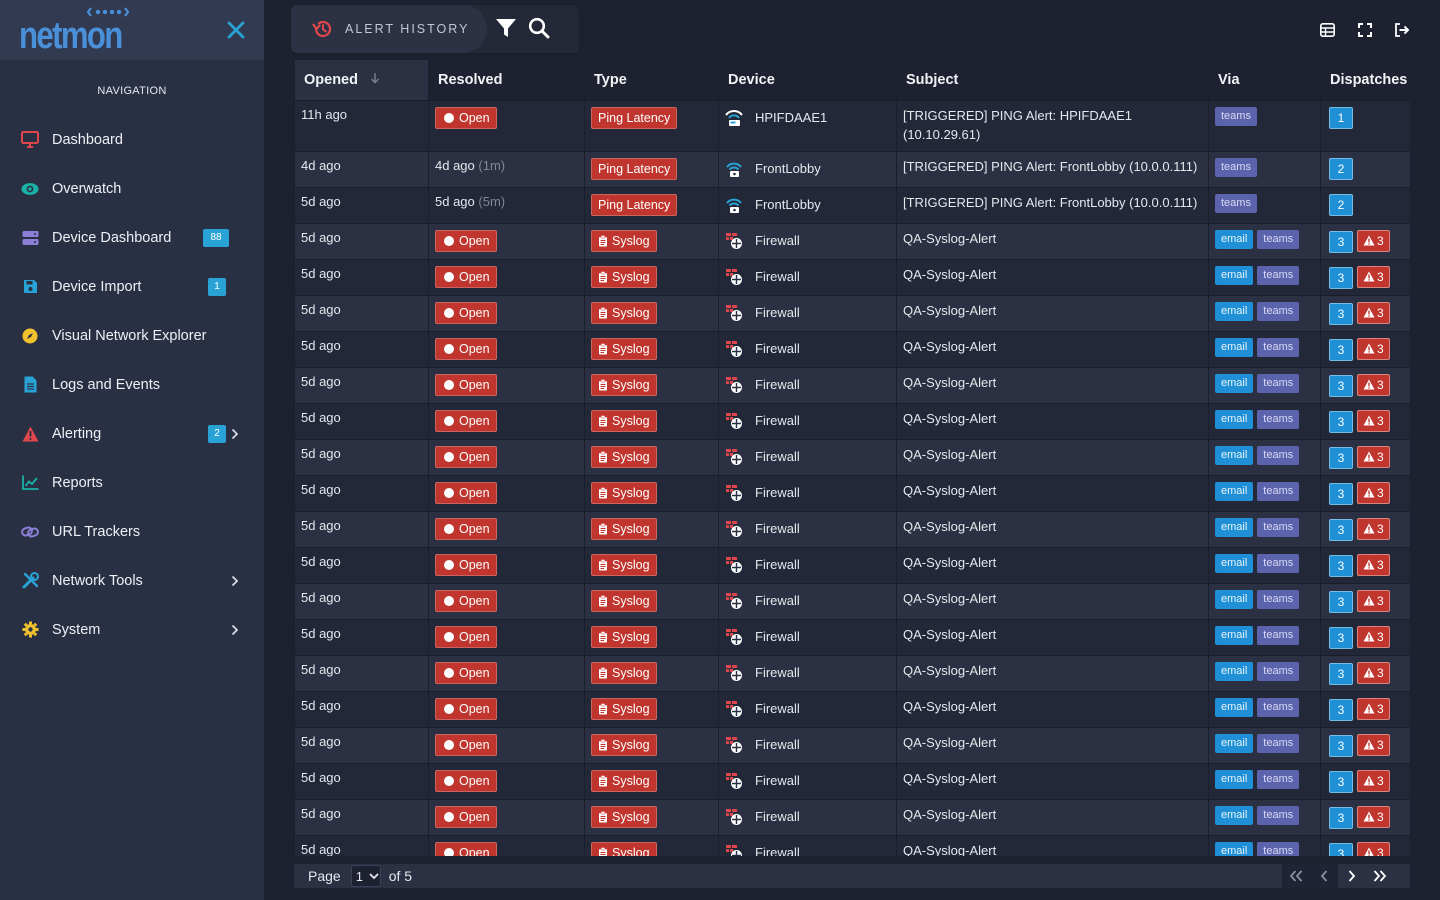  What do you see at coordinates (1401, 29) in the screenshot?
I see `logout-button` at bounding box center [1401, 29].